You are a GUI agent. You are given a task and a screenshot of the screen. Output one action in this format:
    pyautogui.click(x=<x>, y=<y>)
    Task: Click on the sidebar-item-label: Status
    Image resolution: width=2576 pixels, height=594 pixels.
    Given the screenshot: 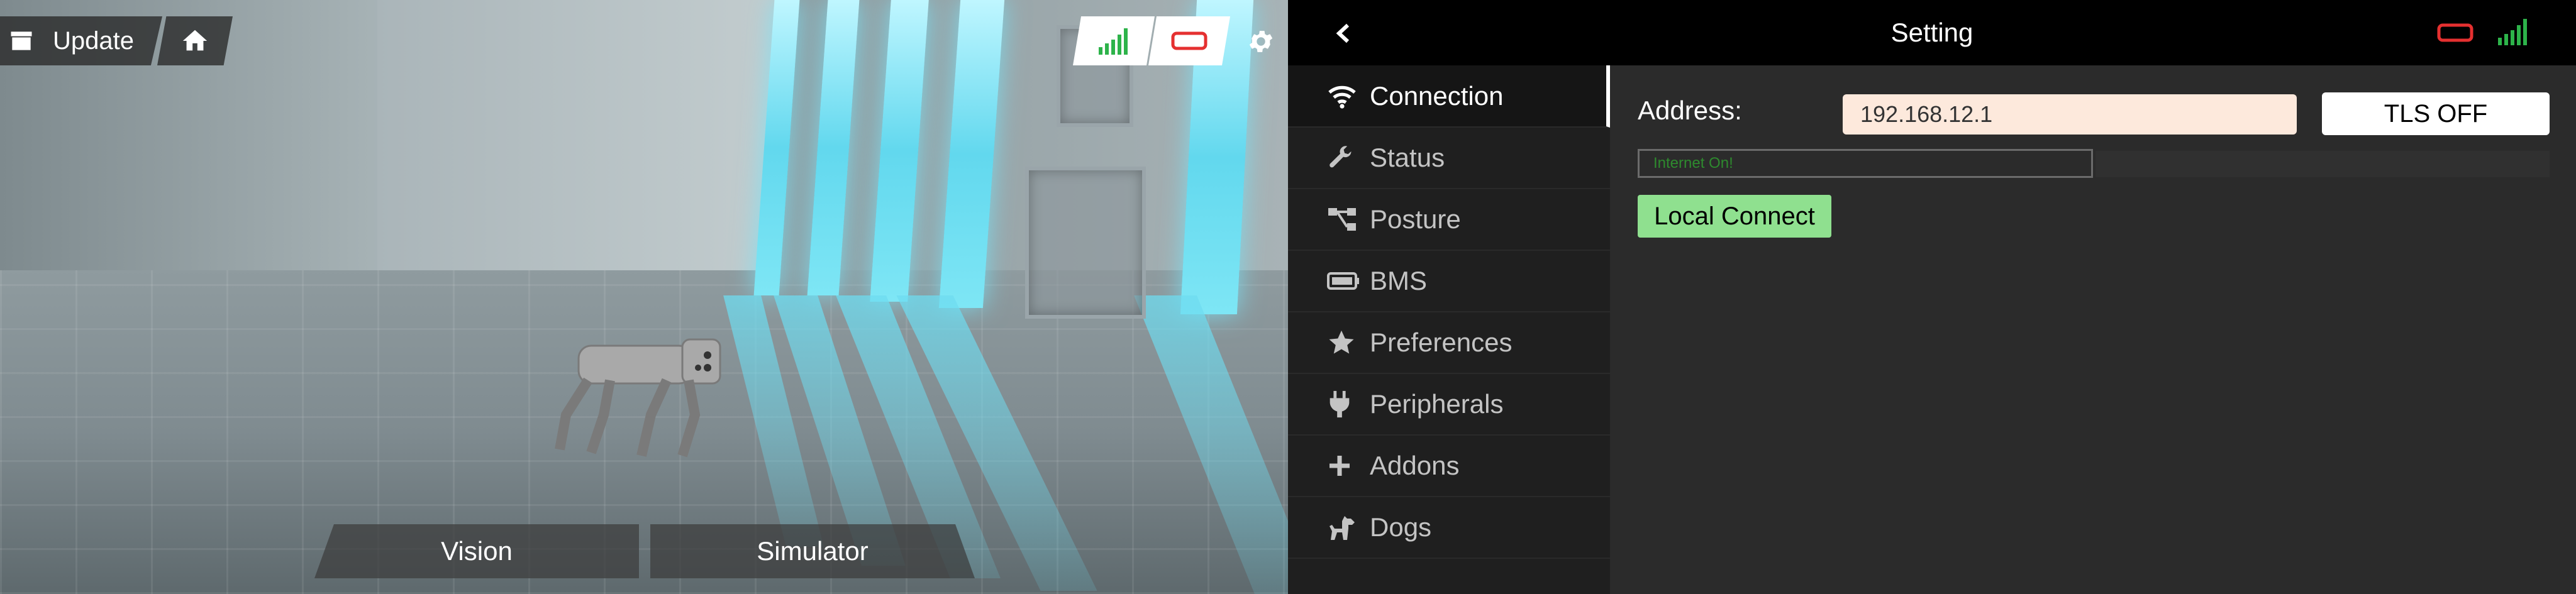 What is the action you would take?
    pyautogui.click(x=1407, y=157)
    